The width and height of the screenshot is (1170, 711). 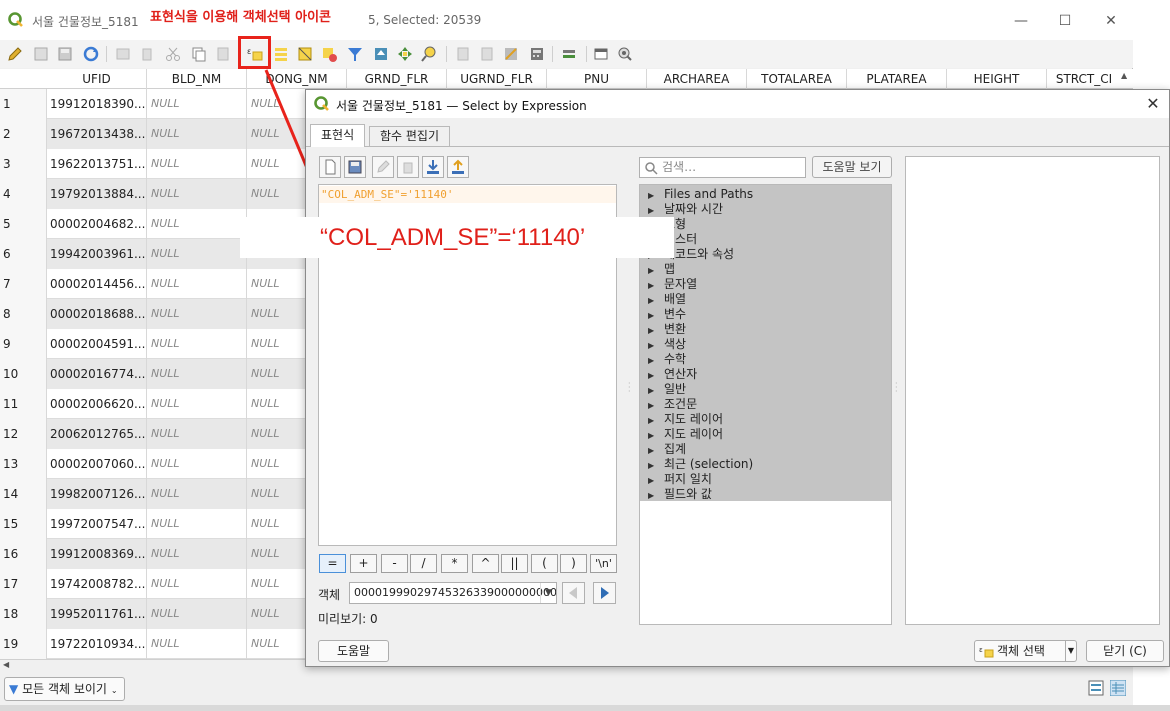 I want to click on feature-select: 00001999029745326339000000000 ▼, so click(x=453, y=593).